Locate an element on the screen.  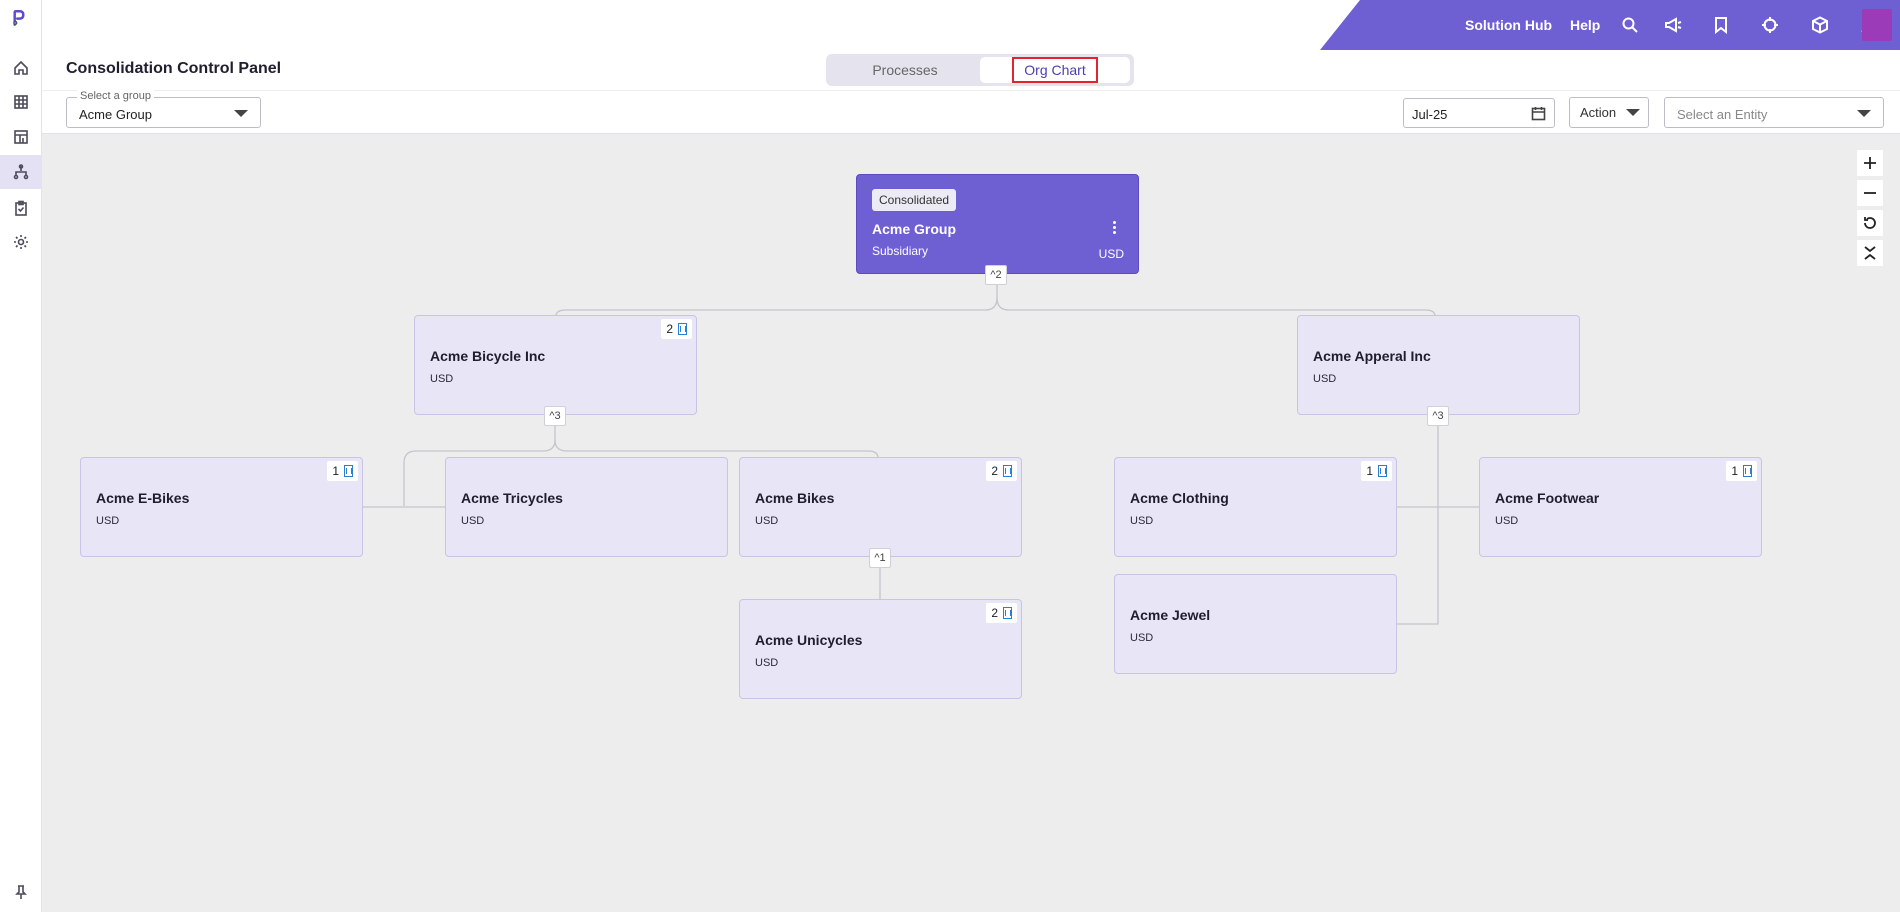
node-name: Acme Apperal Inc is located at coordinates (1372, 356).